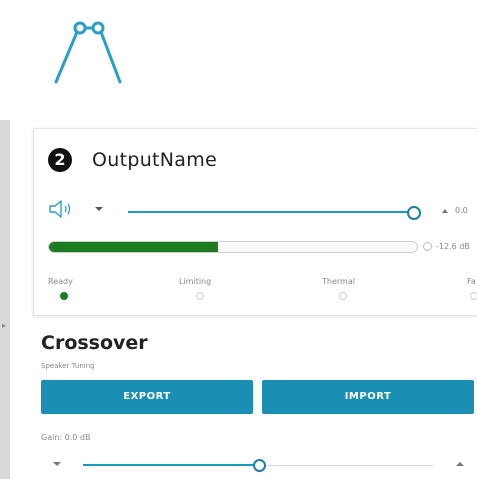 This screenshot has height=479, width=477. Describe the element at coordinates (5, 326) in the screenshot. I see `sidebar-collapse-icon: ▸` at that location.